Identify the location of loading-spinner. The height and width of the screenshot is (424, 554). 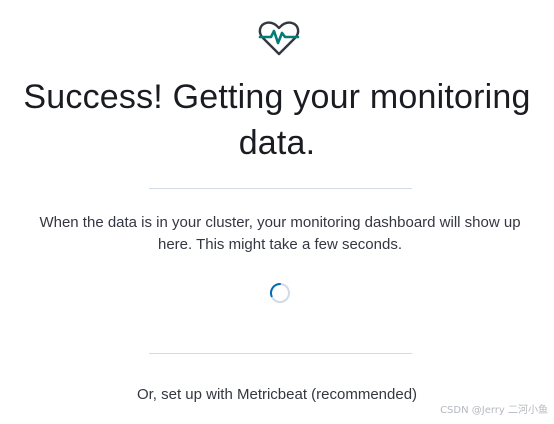
(280, 293).